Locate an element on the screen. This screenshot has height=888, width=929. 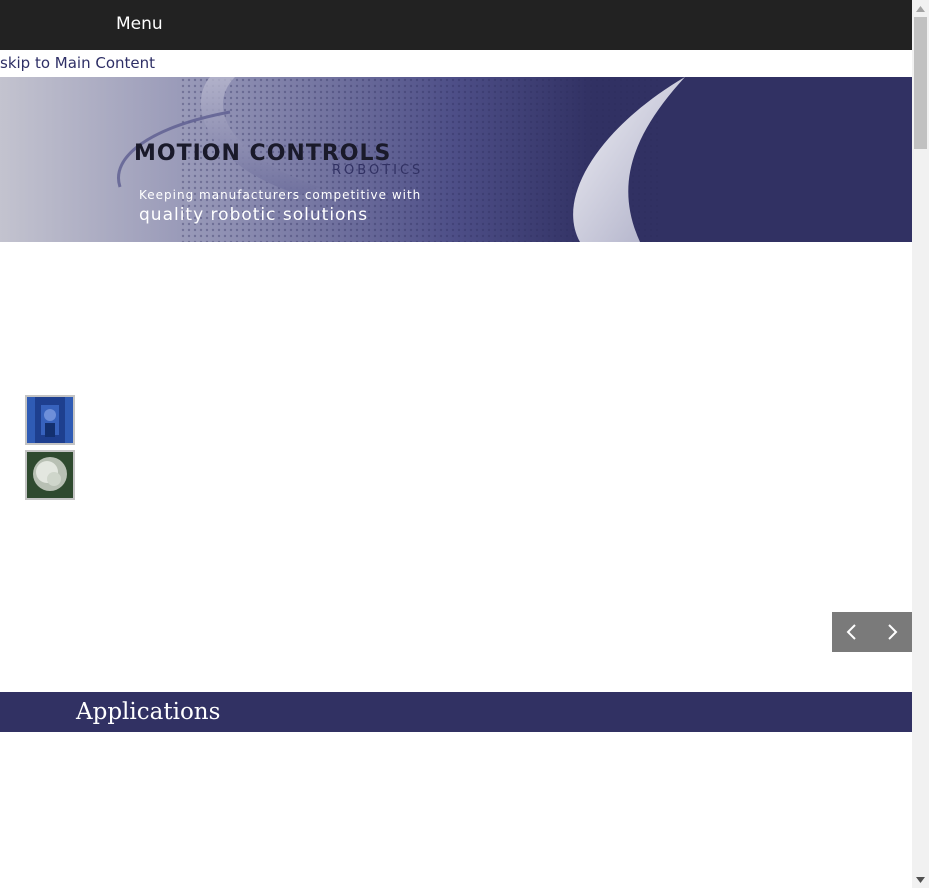
slider-controls is located at coordinates (872, 632).